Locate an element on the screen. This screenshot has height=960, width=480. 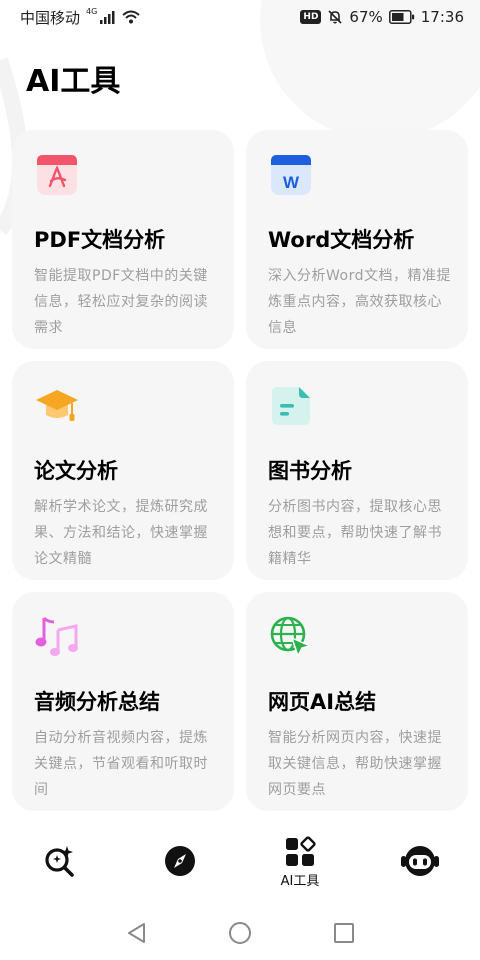
nav-tab-ai-tools: AI工具 is located at coordinates (300, 862).